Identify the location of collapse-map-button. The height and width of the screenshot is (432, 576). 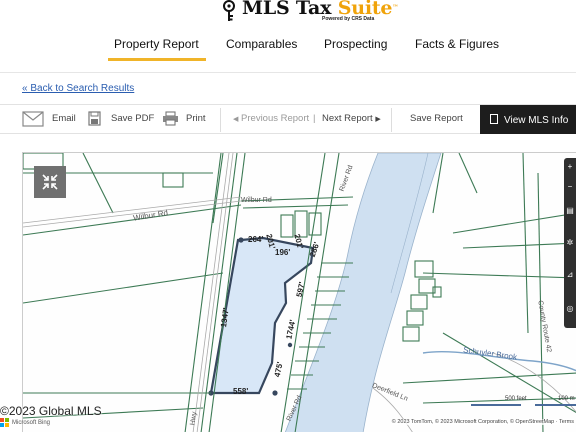
(50, 182).